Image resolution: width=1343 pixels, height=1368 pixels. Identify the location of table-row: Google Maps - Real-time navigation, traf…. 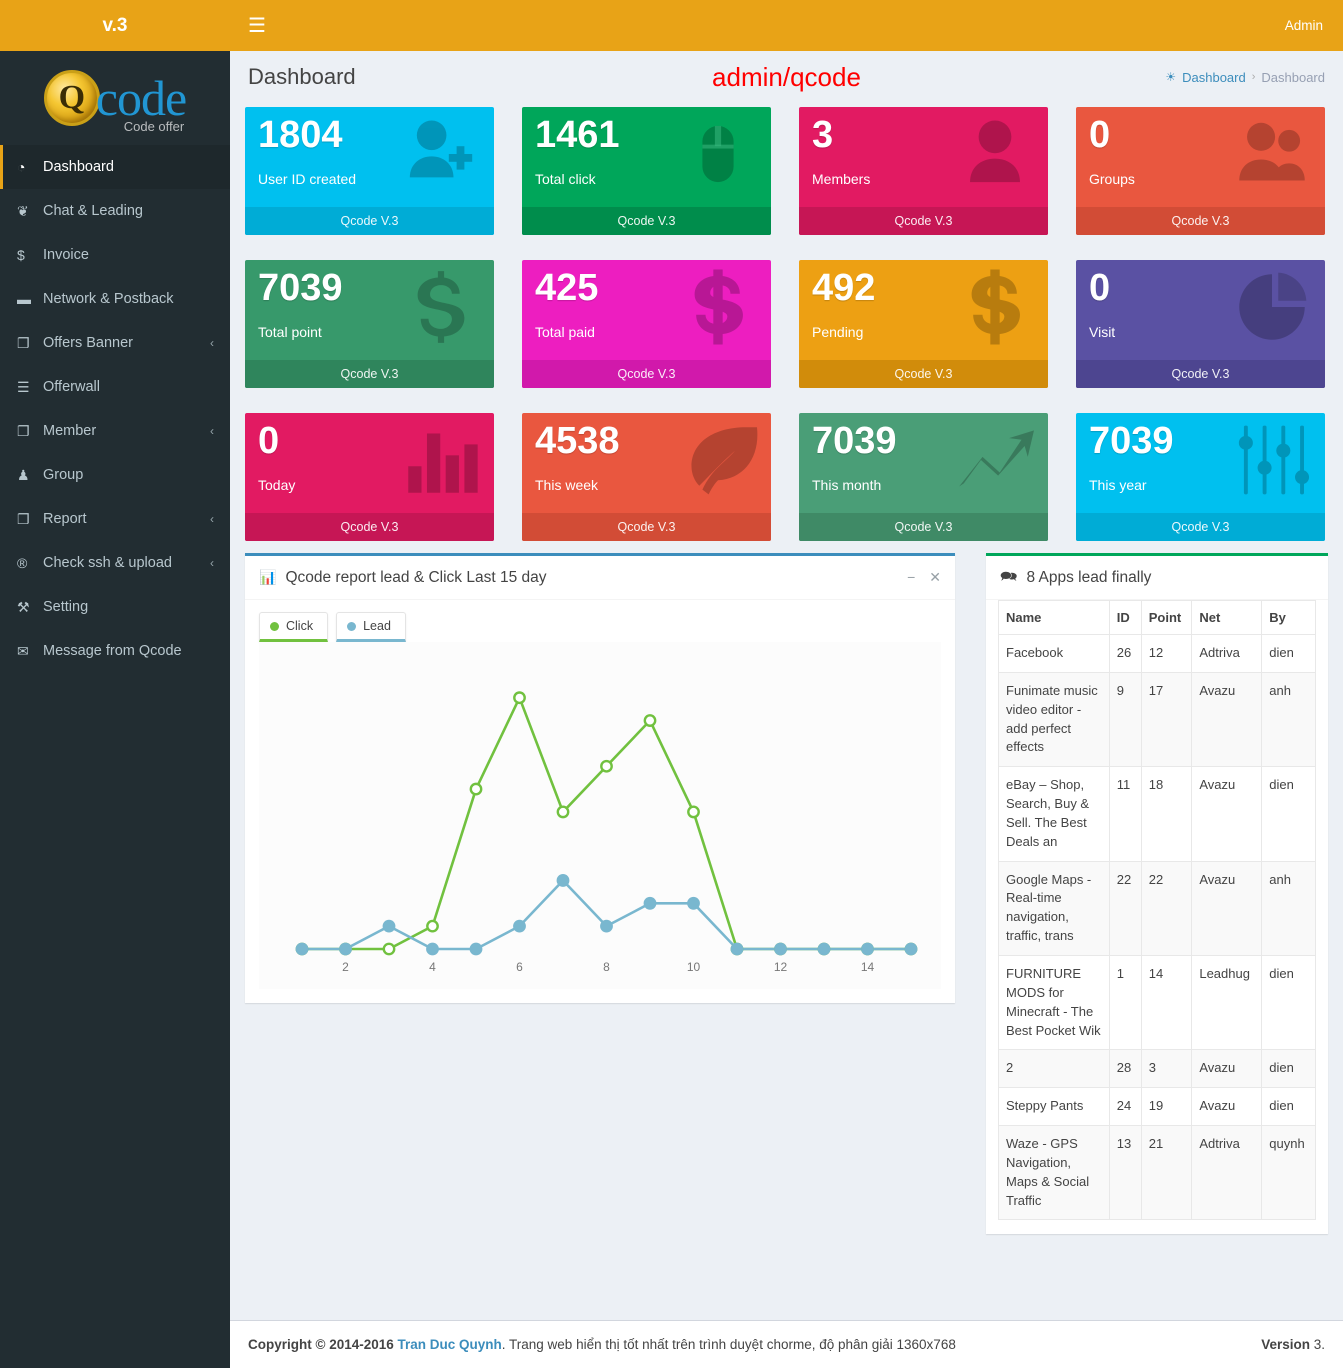
(1157, 908).